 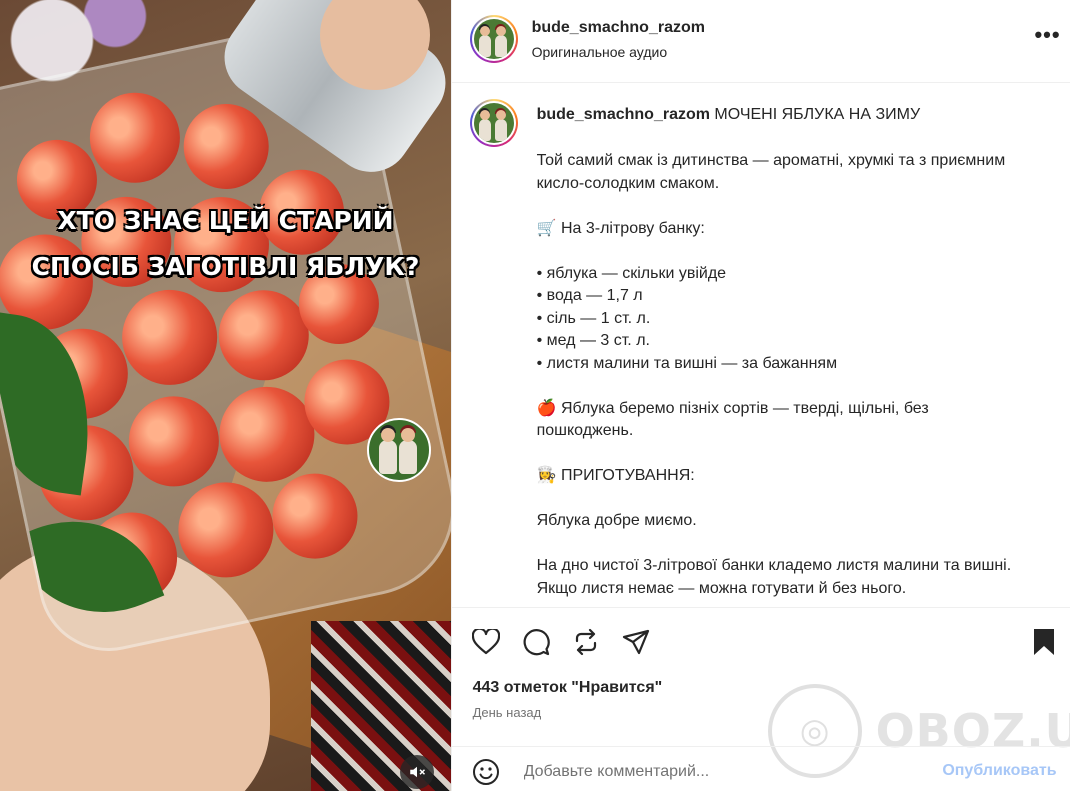 What do you see at coordinates (631, 273) in the screenshot?
I see `caption-line: • яблука — скільки увійде` at bounding box center [631, 273].